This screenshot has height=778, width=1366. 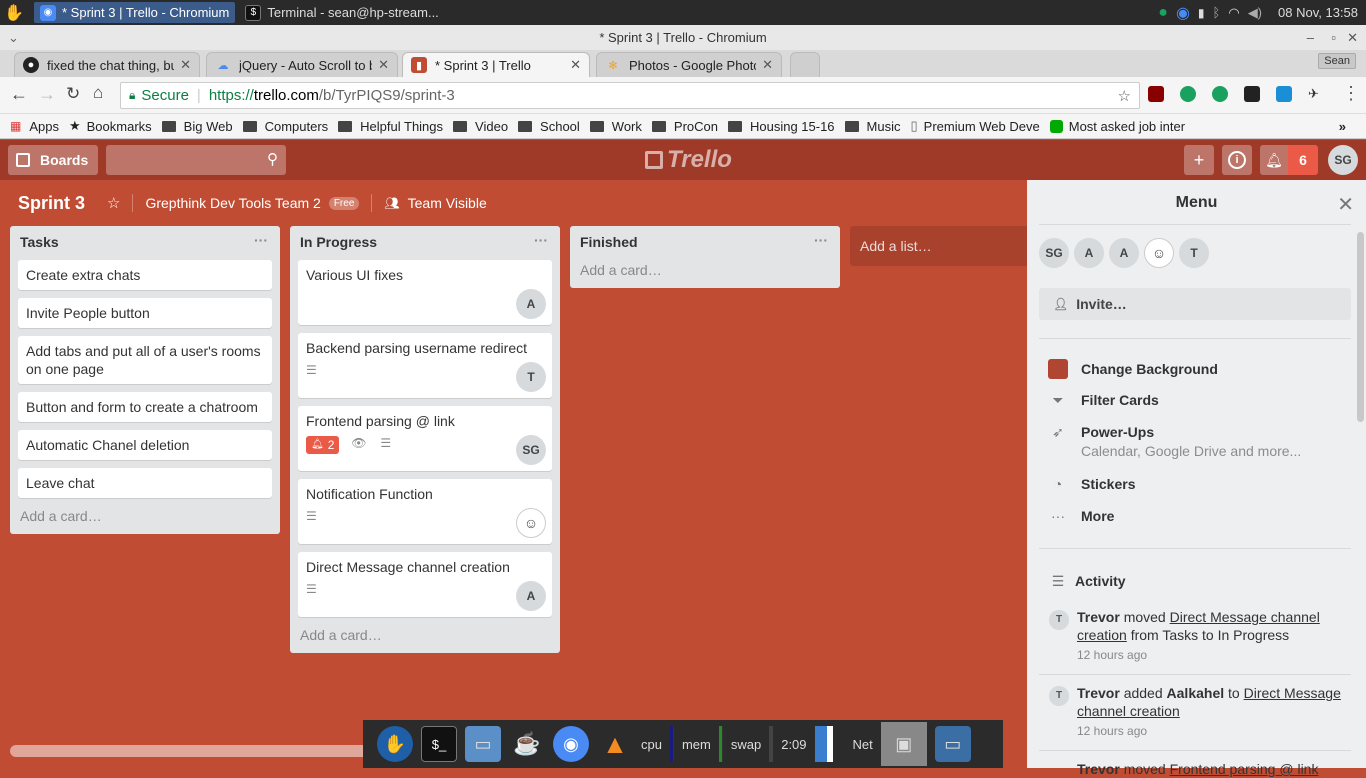 I want to click on bookmark-folder: Work, so click(x=615, y=126).